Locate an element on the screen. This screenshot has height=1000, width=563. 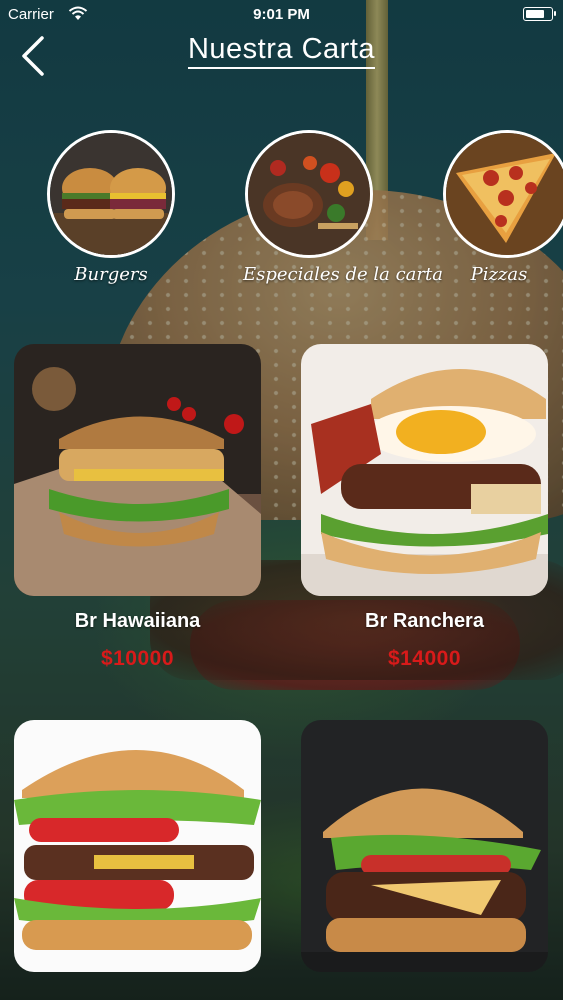
product-name: Br Ranchera is located at coordinates (424, 621).